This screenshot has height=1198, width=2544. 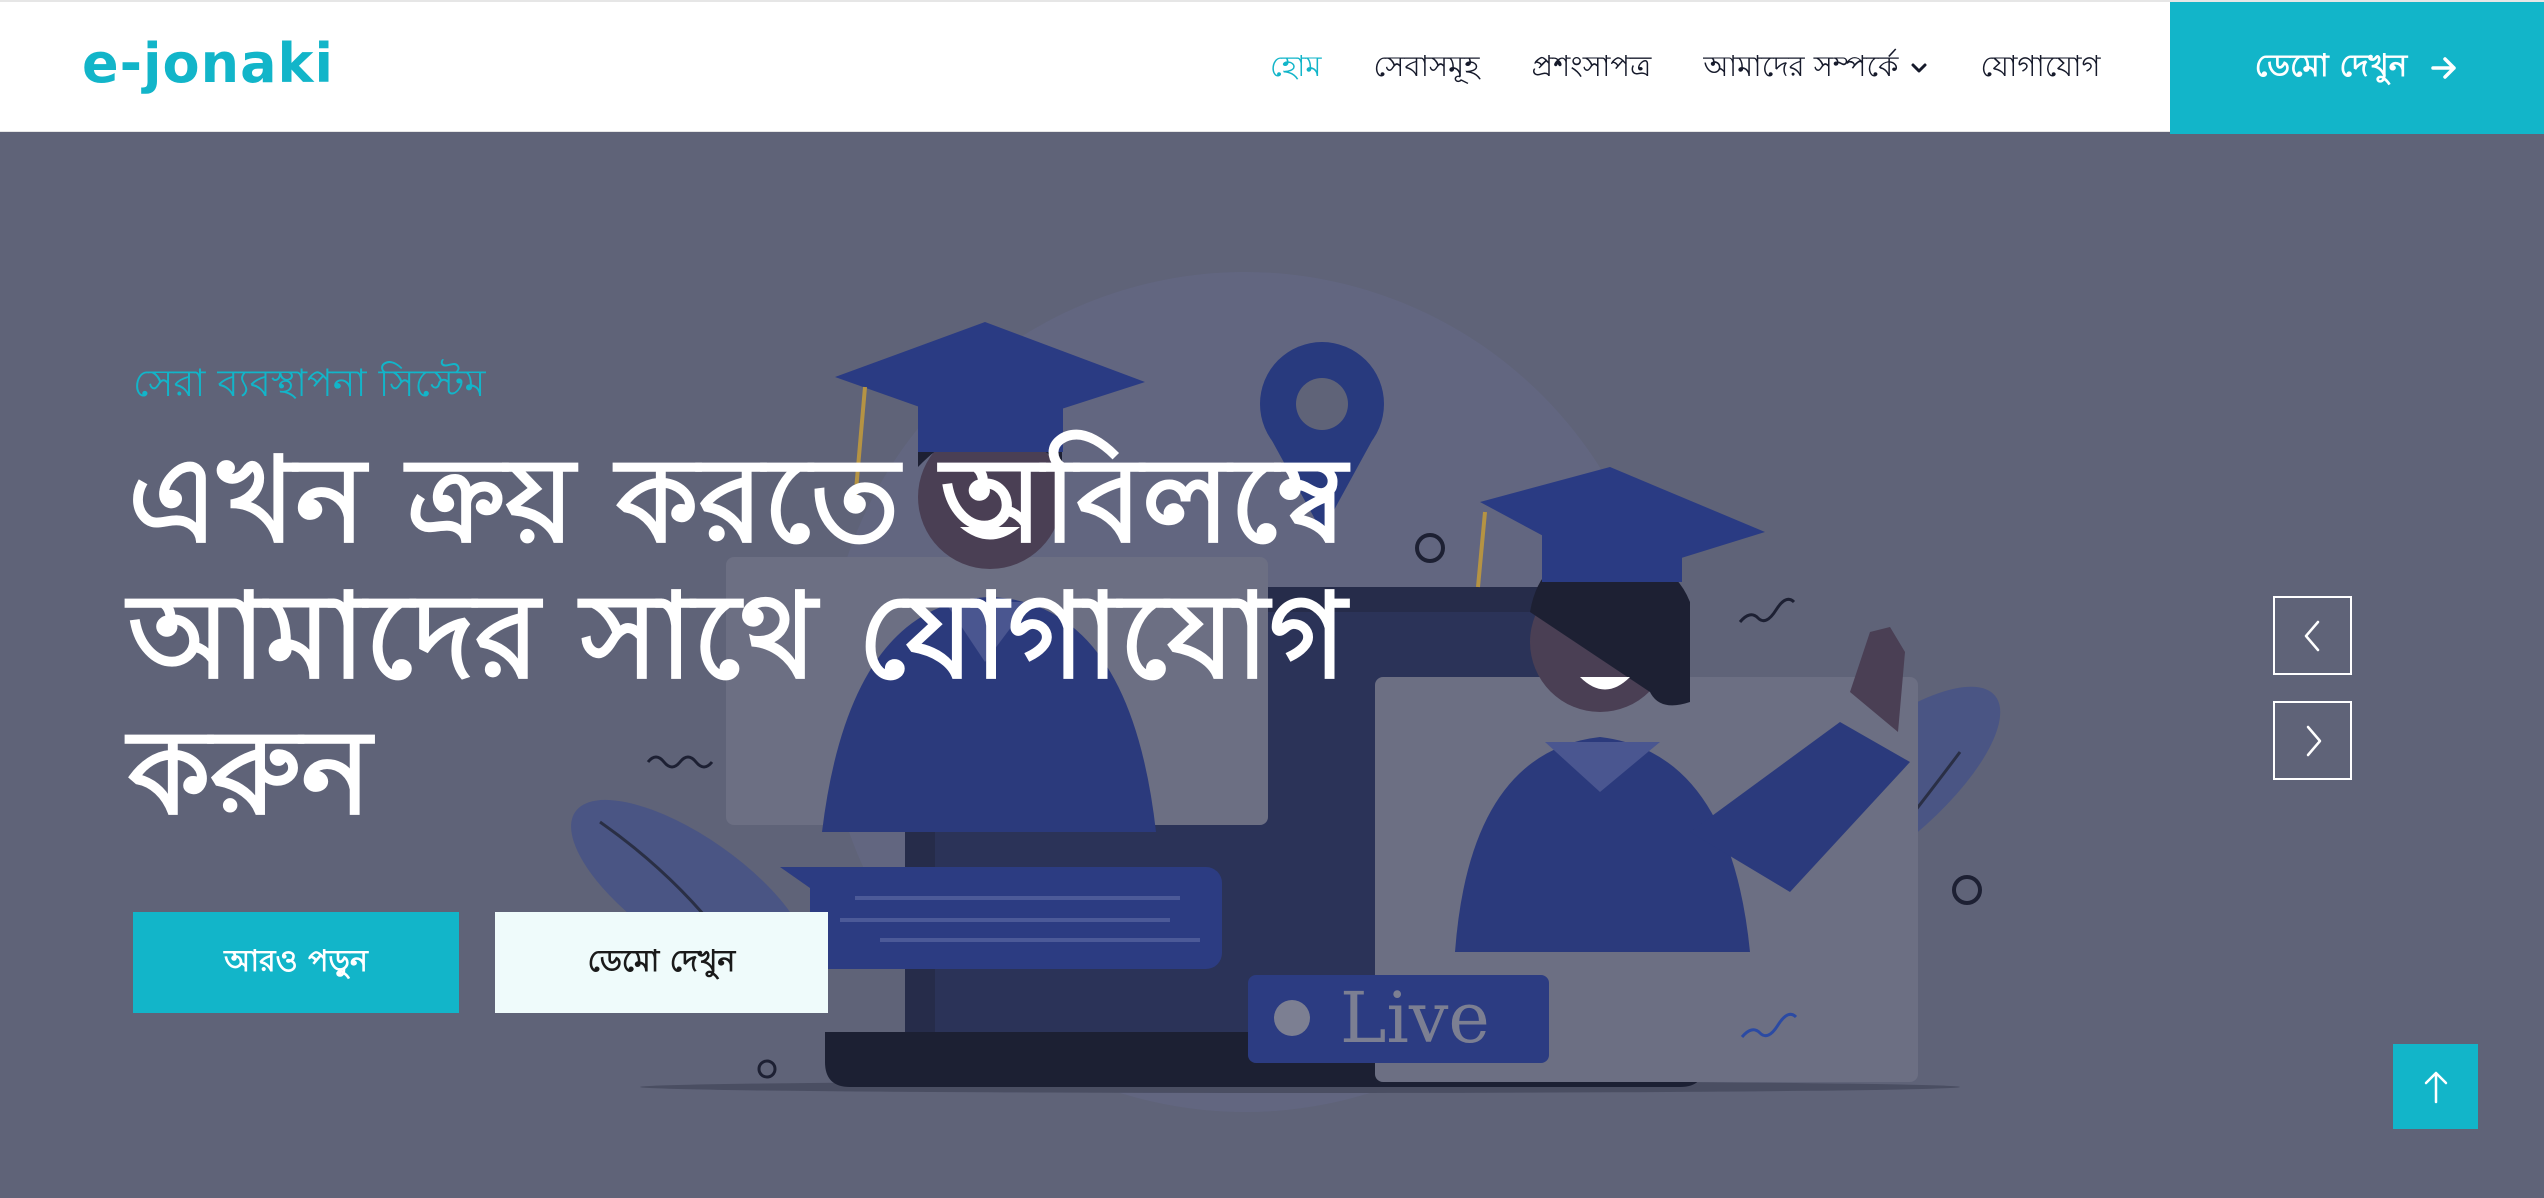 I want to click on nav-item-services-label: সেবাসমূহ, so click(x=1426, y=65).